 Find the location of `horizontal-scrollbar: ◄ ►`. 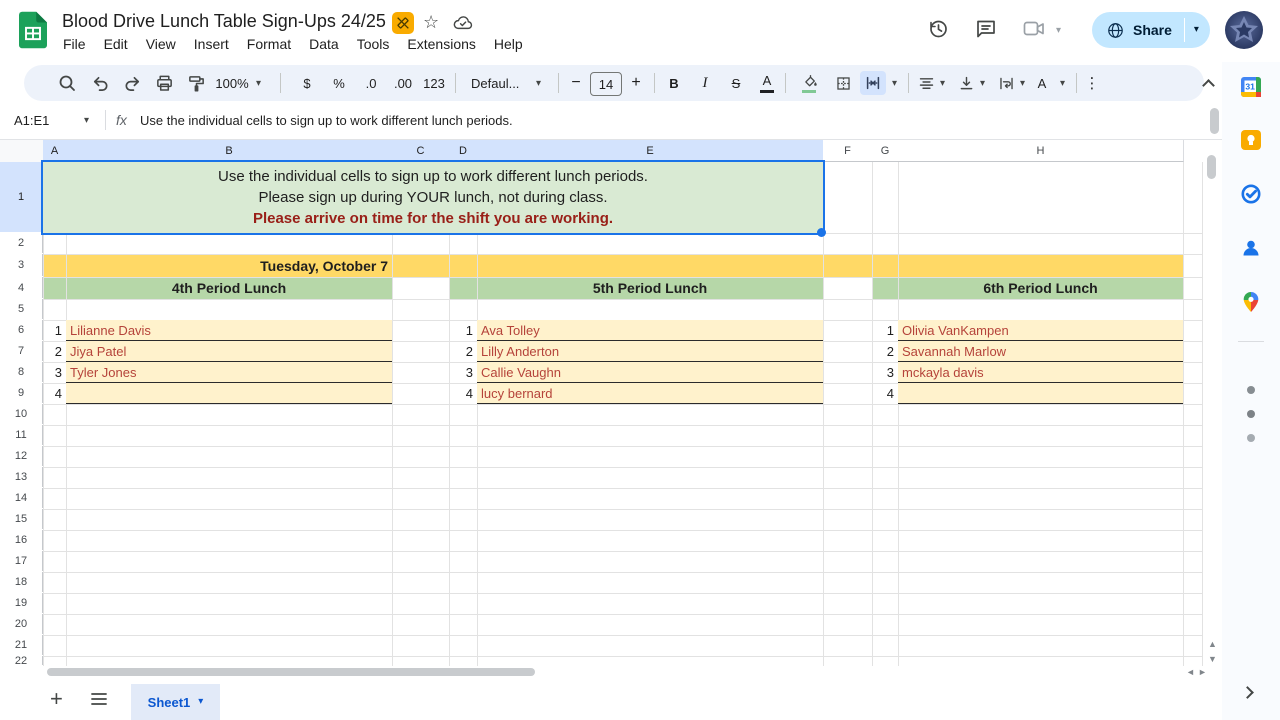

horizontal-scrollbar: ◄ ► is located at coordinates (611, 672).